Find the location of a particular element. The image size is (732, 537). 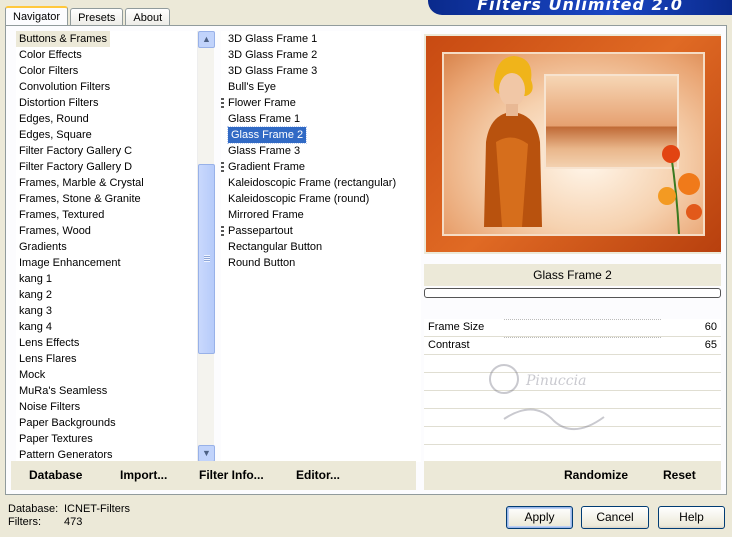

category-label: kang 4 is located at coordinates (36, 327).